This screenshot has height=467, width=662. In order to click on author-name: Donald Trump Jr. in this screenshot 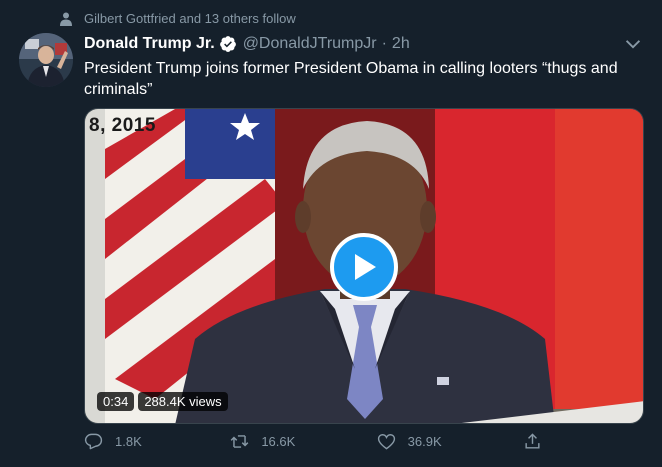, I will do `click(149, 44)`.